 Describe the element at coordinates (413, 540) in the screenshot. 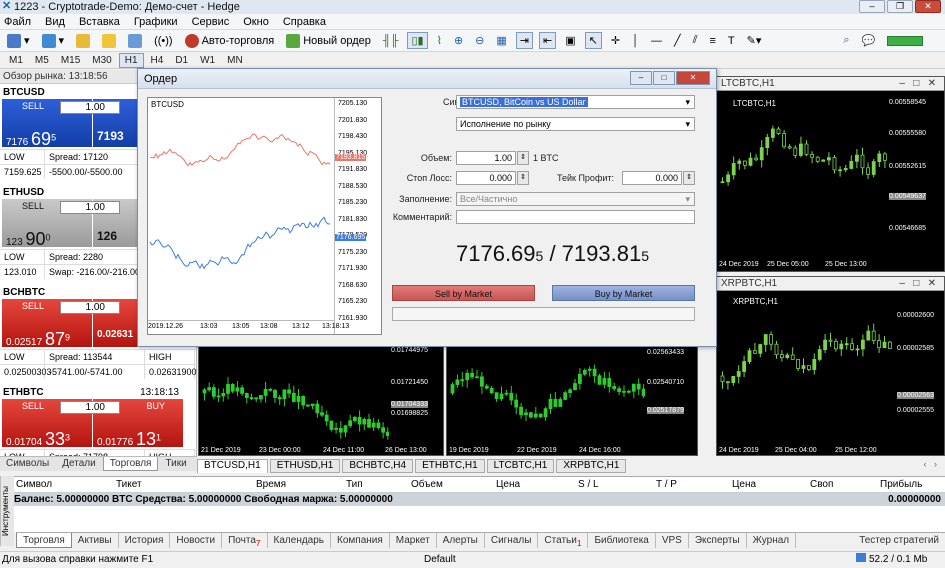

I see `tab-market: Маркет` at that location.